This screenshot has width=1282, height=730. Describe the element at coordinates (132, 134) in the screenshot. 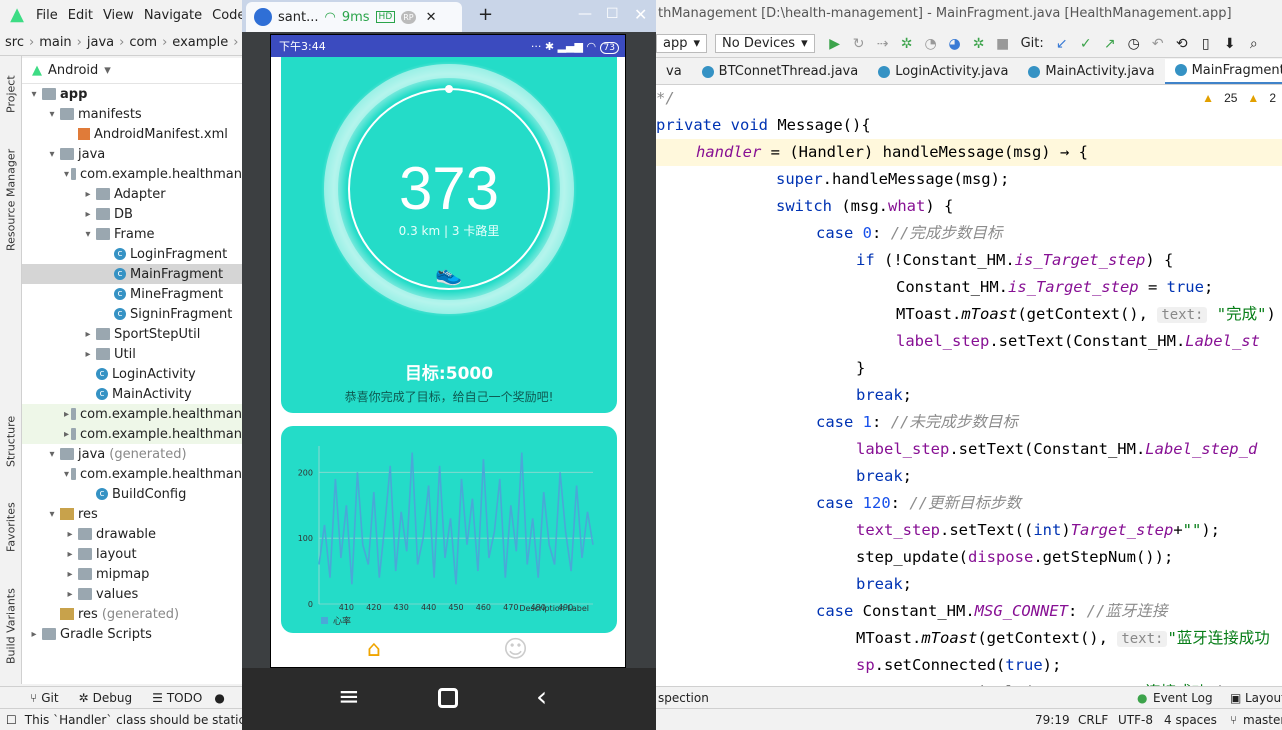

I see `tree-item: AndroidManifest.xml` at that location.